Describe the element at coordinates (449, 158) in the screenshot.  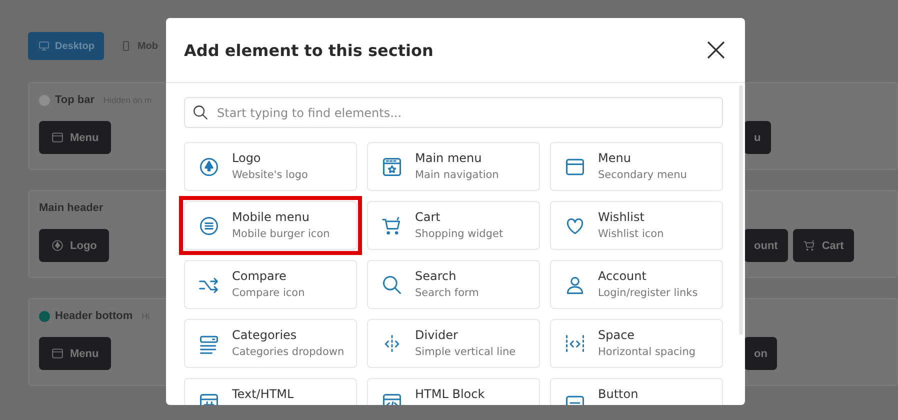
I see `card-title: Main menu` at that location.